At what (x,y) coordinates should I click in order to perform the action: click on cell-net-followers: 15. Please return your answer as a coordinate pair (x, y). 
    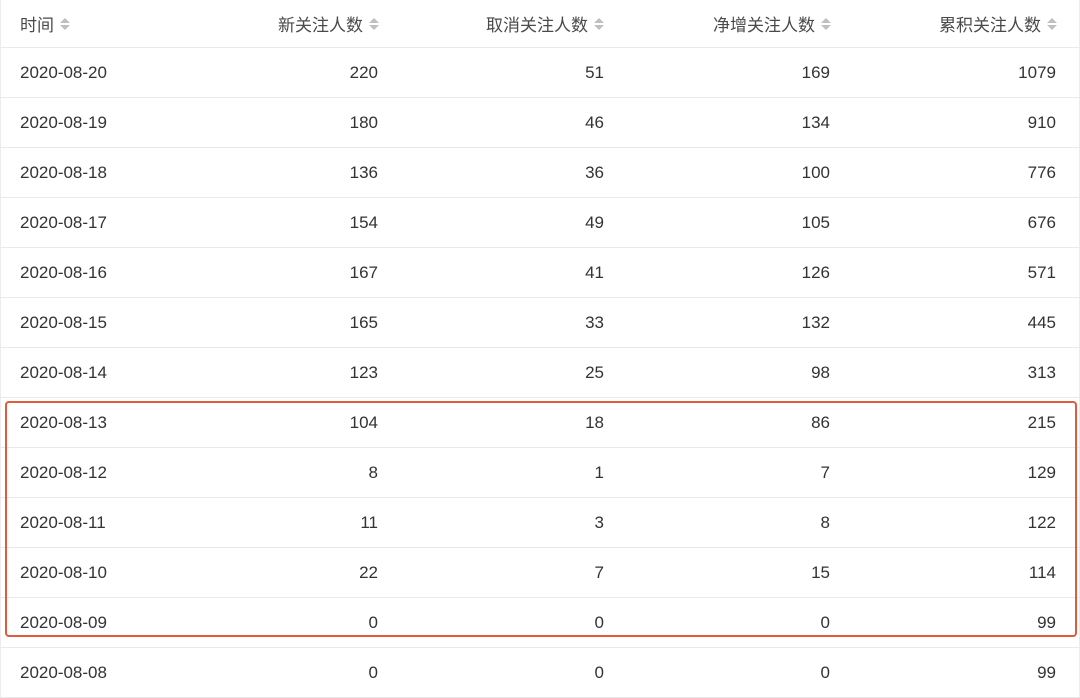
    Looking at the image, I should click on (820, 572).